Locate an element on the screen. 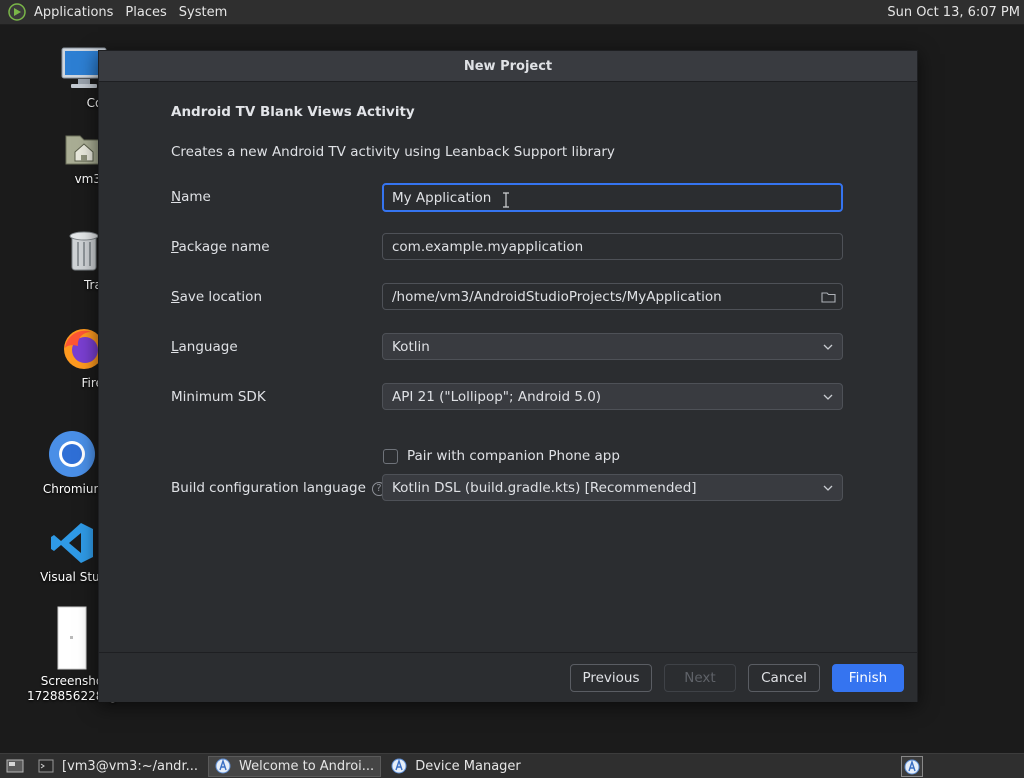  language-dropdown-arrow is located at coordinates (828, 346).